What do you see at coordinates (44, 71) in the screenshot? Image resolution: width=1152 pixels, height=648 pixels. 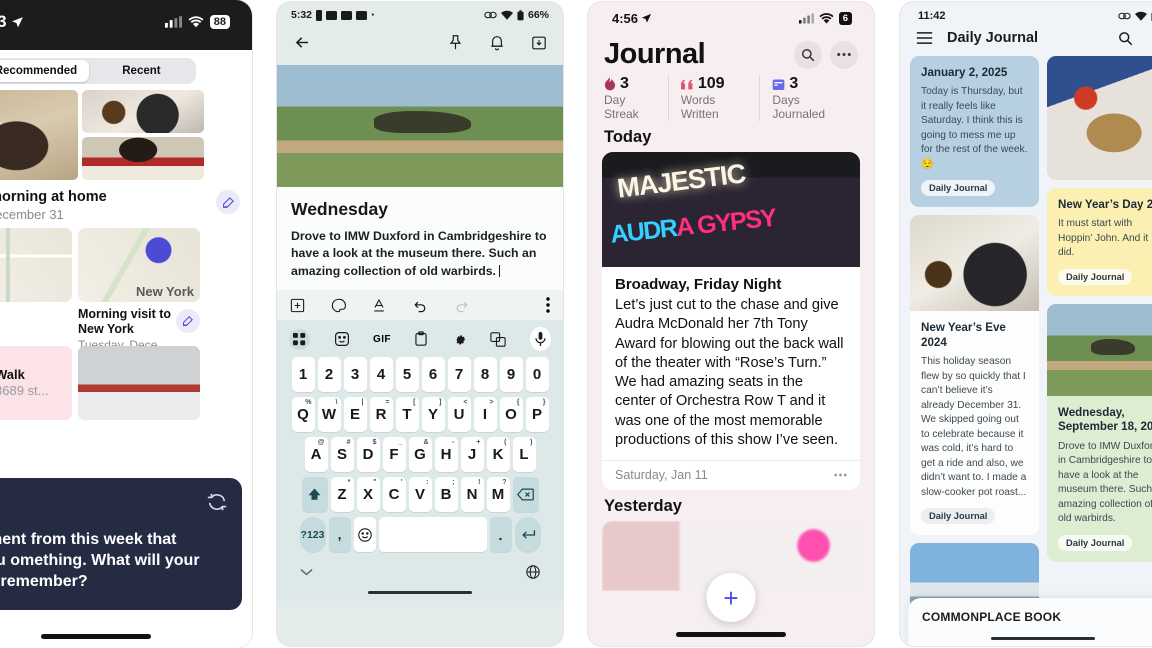 I see `tab-recommended: Recommended` at bounding box center [44, 71].